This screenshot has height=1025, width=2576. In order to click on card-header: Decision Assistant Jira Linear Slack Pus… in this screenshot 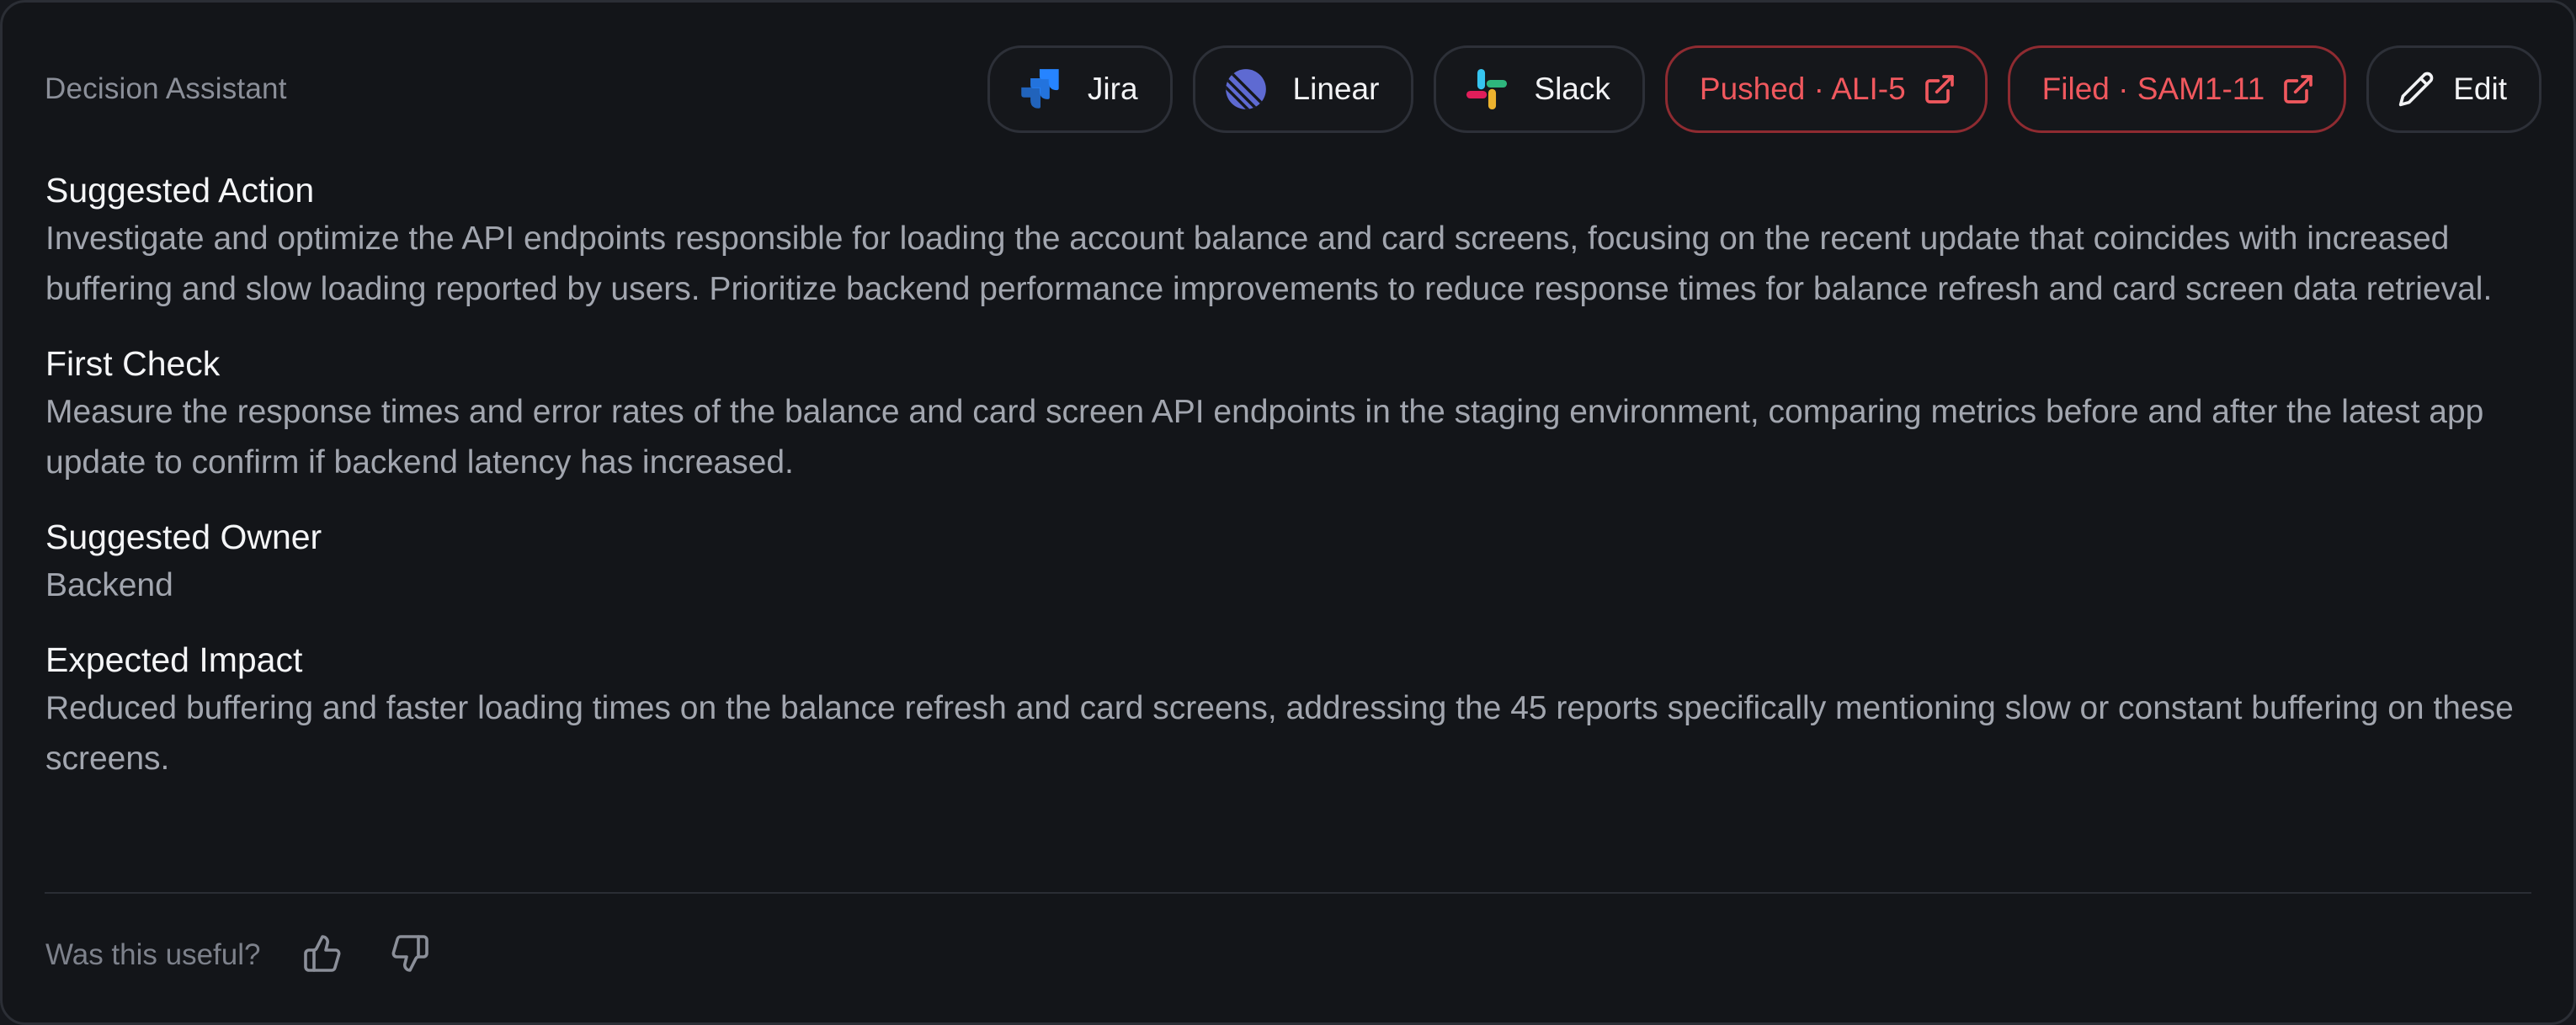, I will do `click(1293, 89)`.